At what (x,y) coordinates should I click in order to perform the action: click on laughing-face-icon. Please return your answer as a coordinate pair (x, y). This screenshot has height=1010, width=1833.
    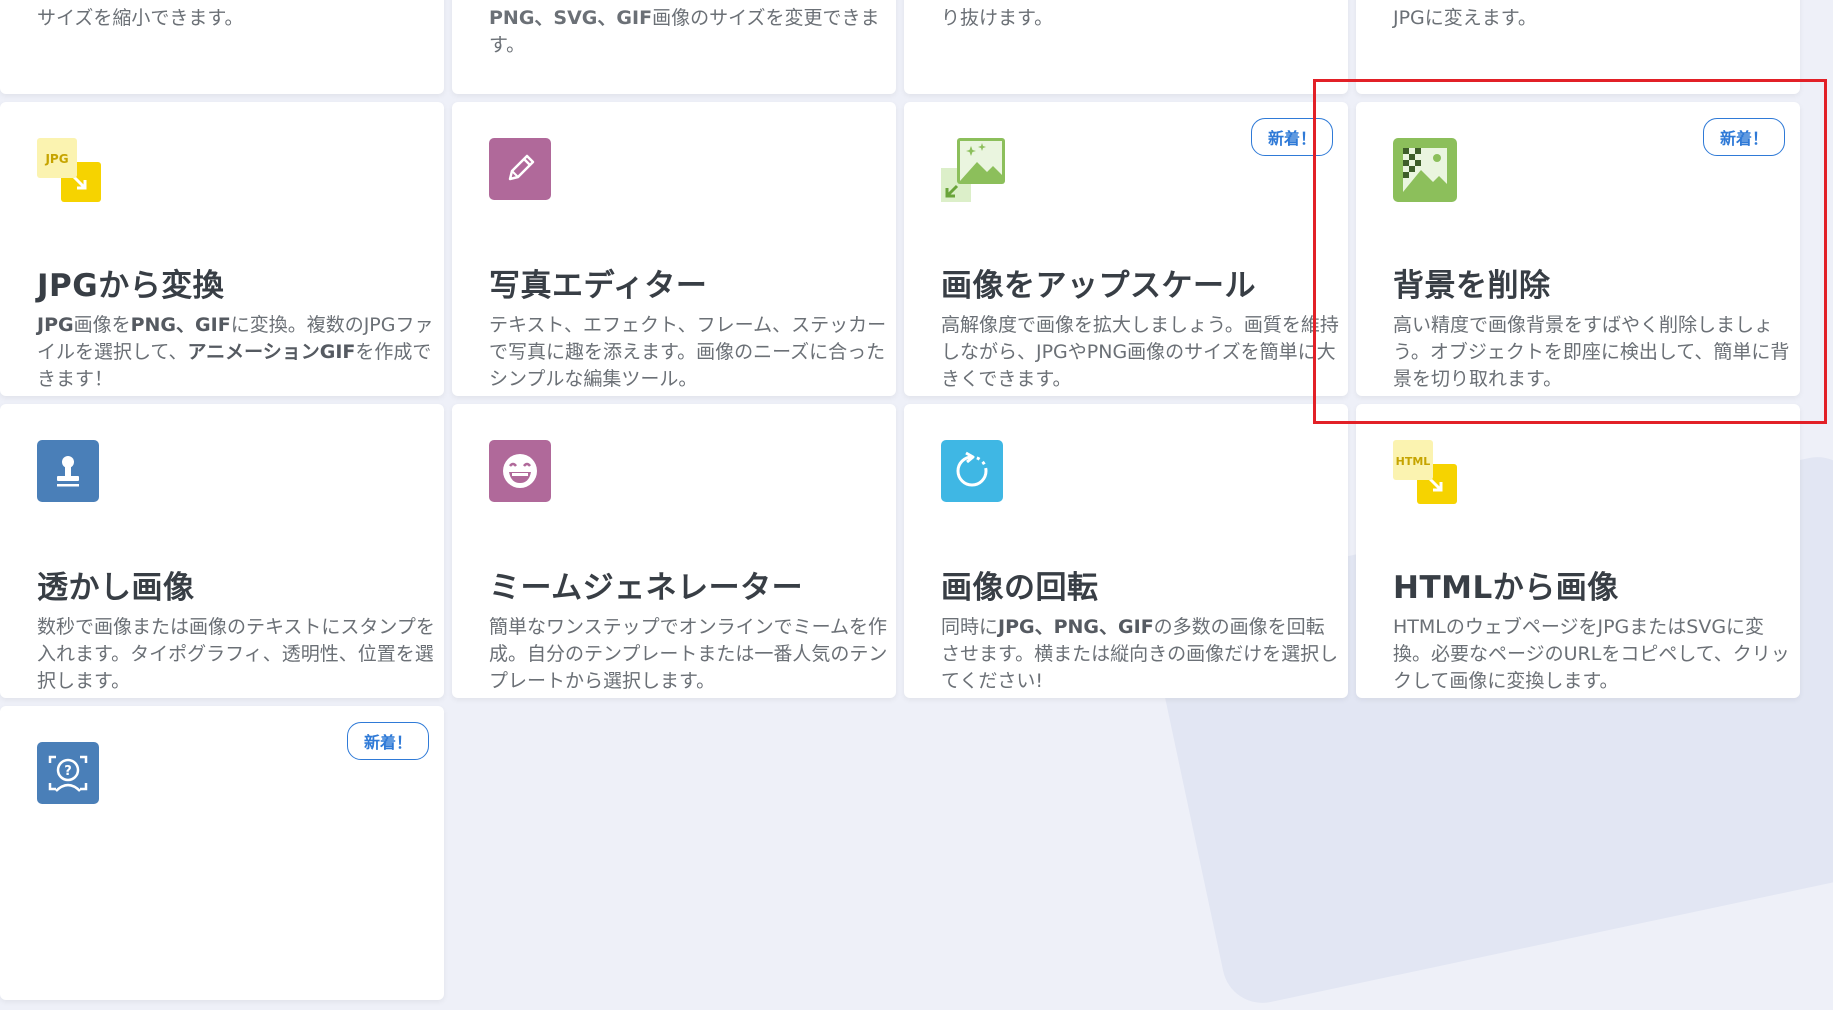
    Looking at the image, I should click on (521, 472).